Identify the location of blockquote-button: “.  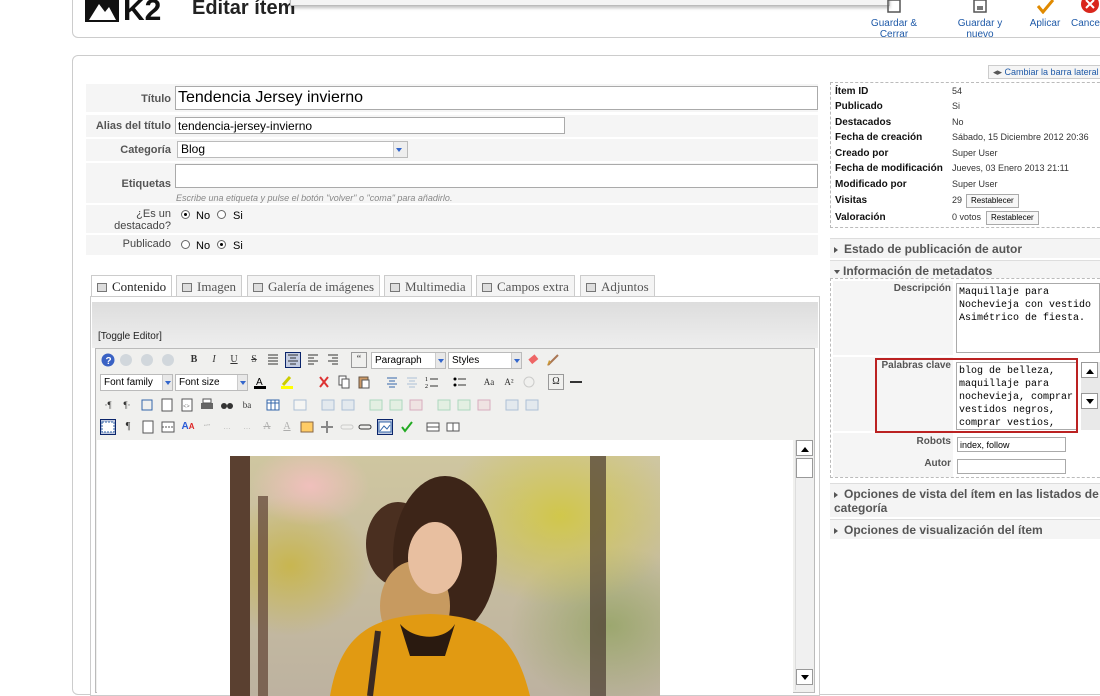
(359, 360).